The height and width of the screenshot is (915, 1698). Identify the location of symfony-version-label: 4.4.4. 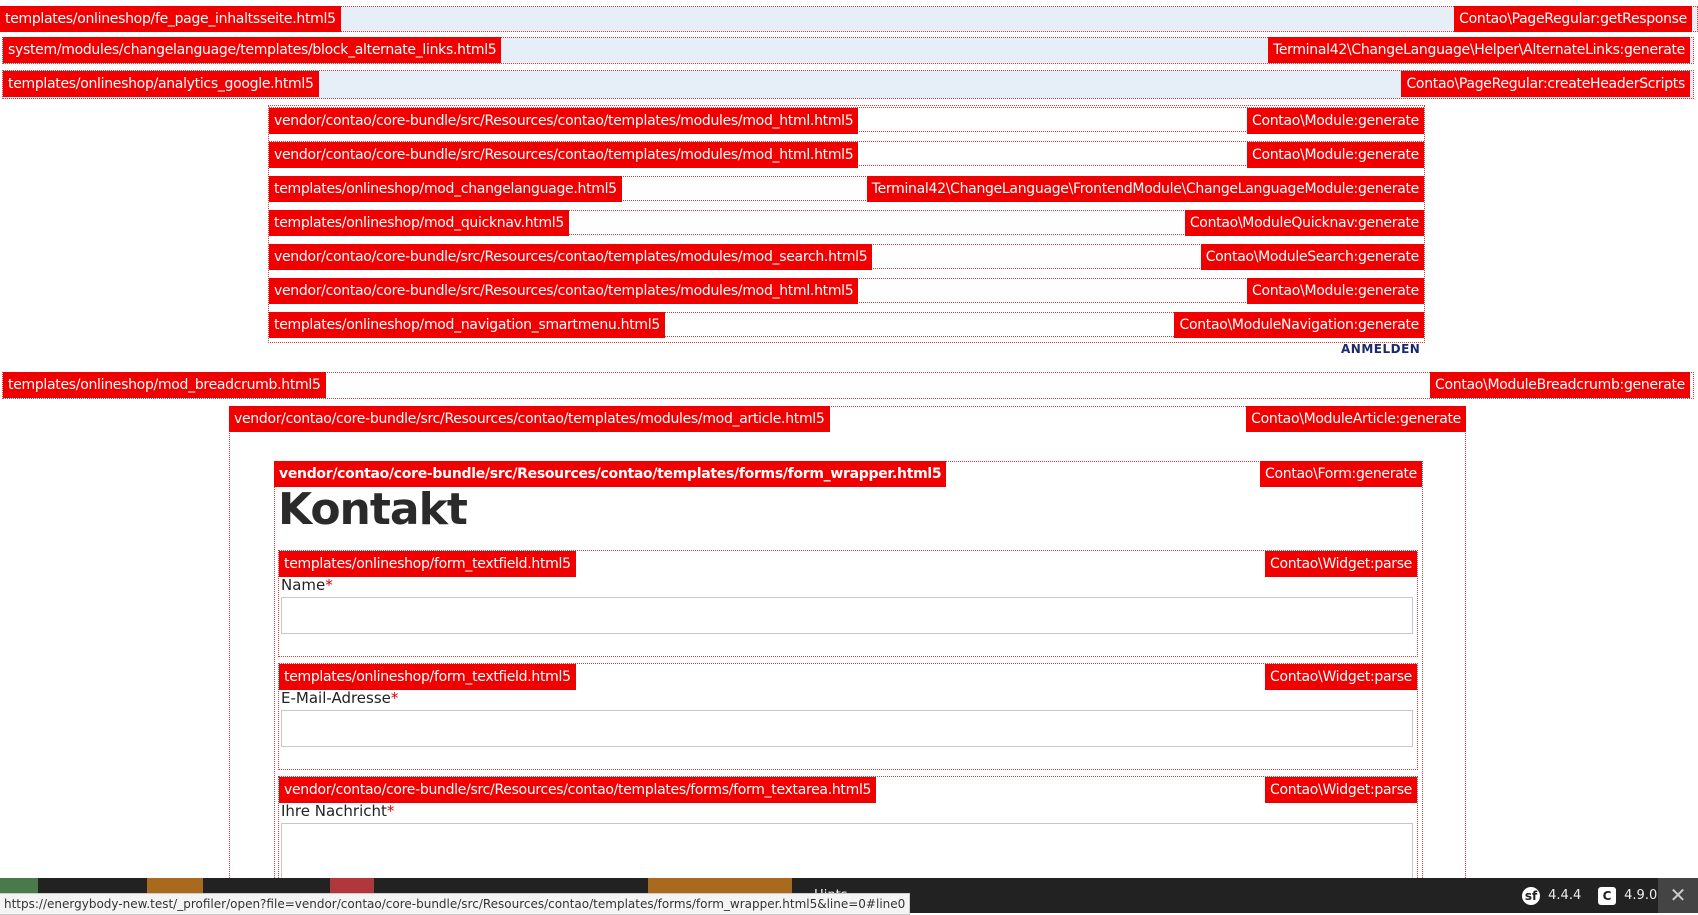
(1565, 895).